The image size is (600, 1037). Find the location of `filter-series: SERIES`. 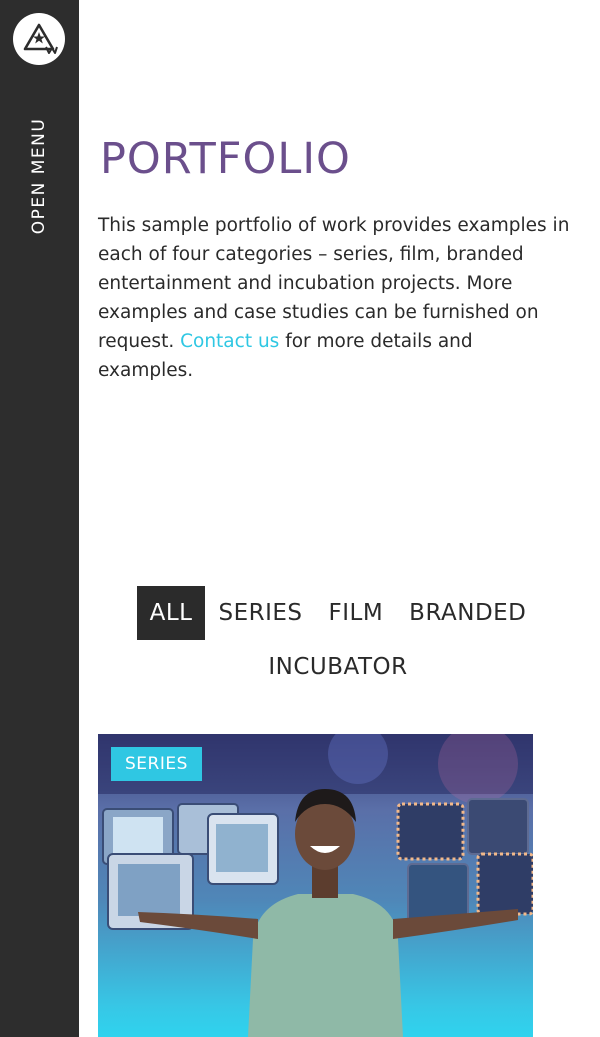

filter-series: SERIES is located at coordinates (260, 613).